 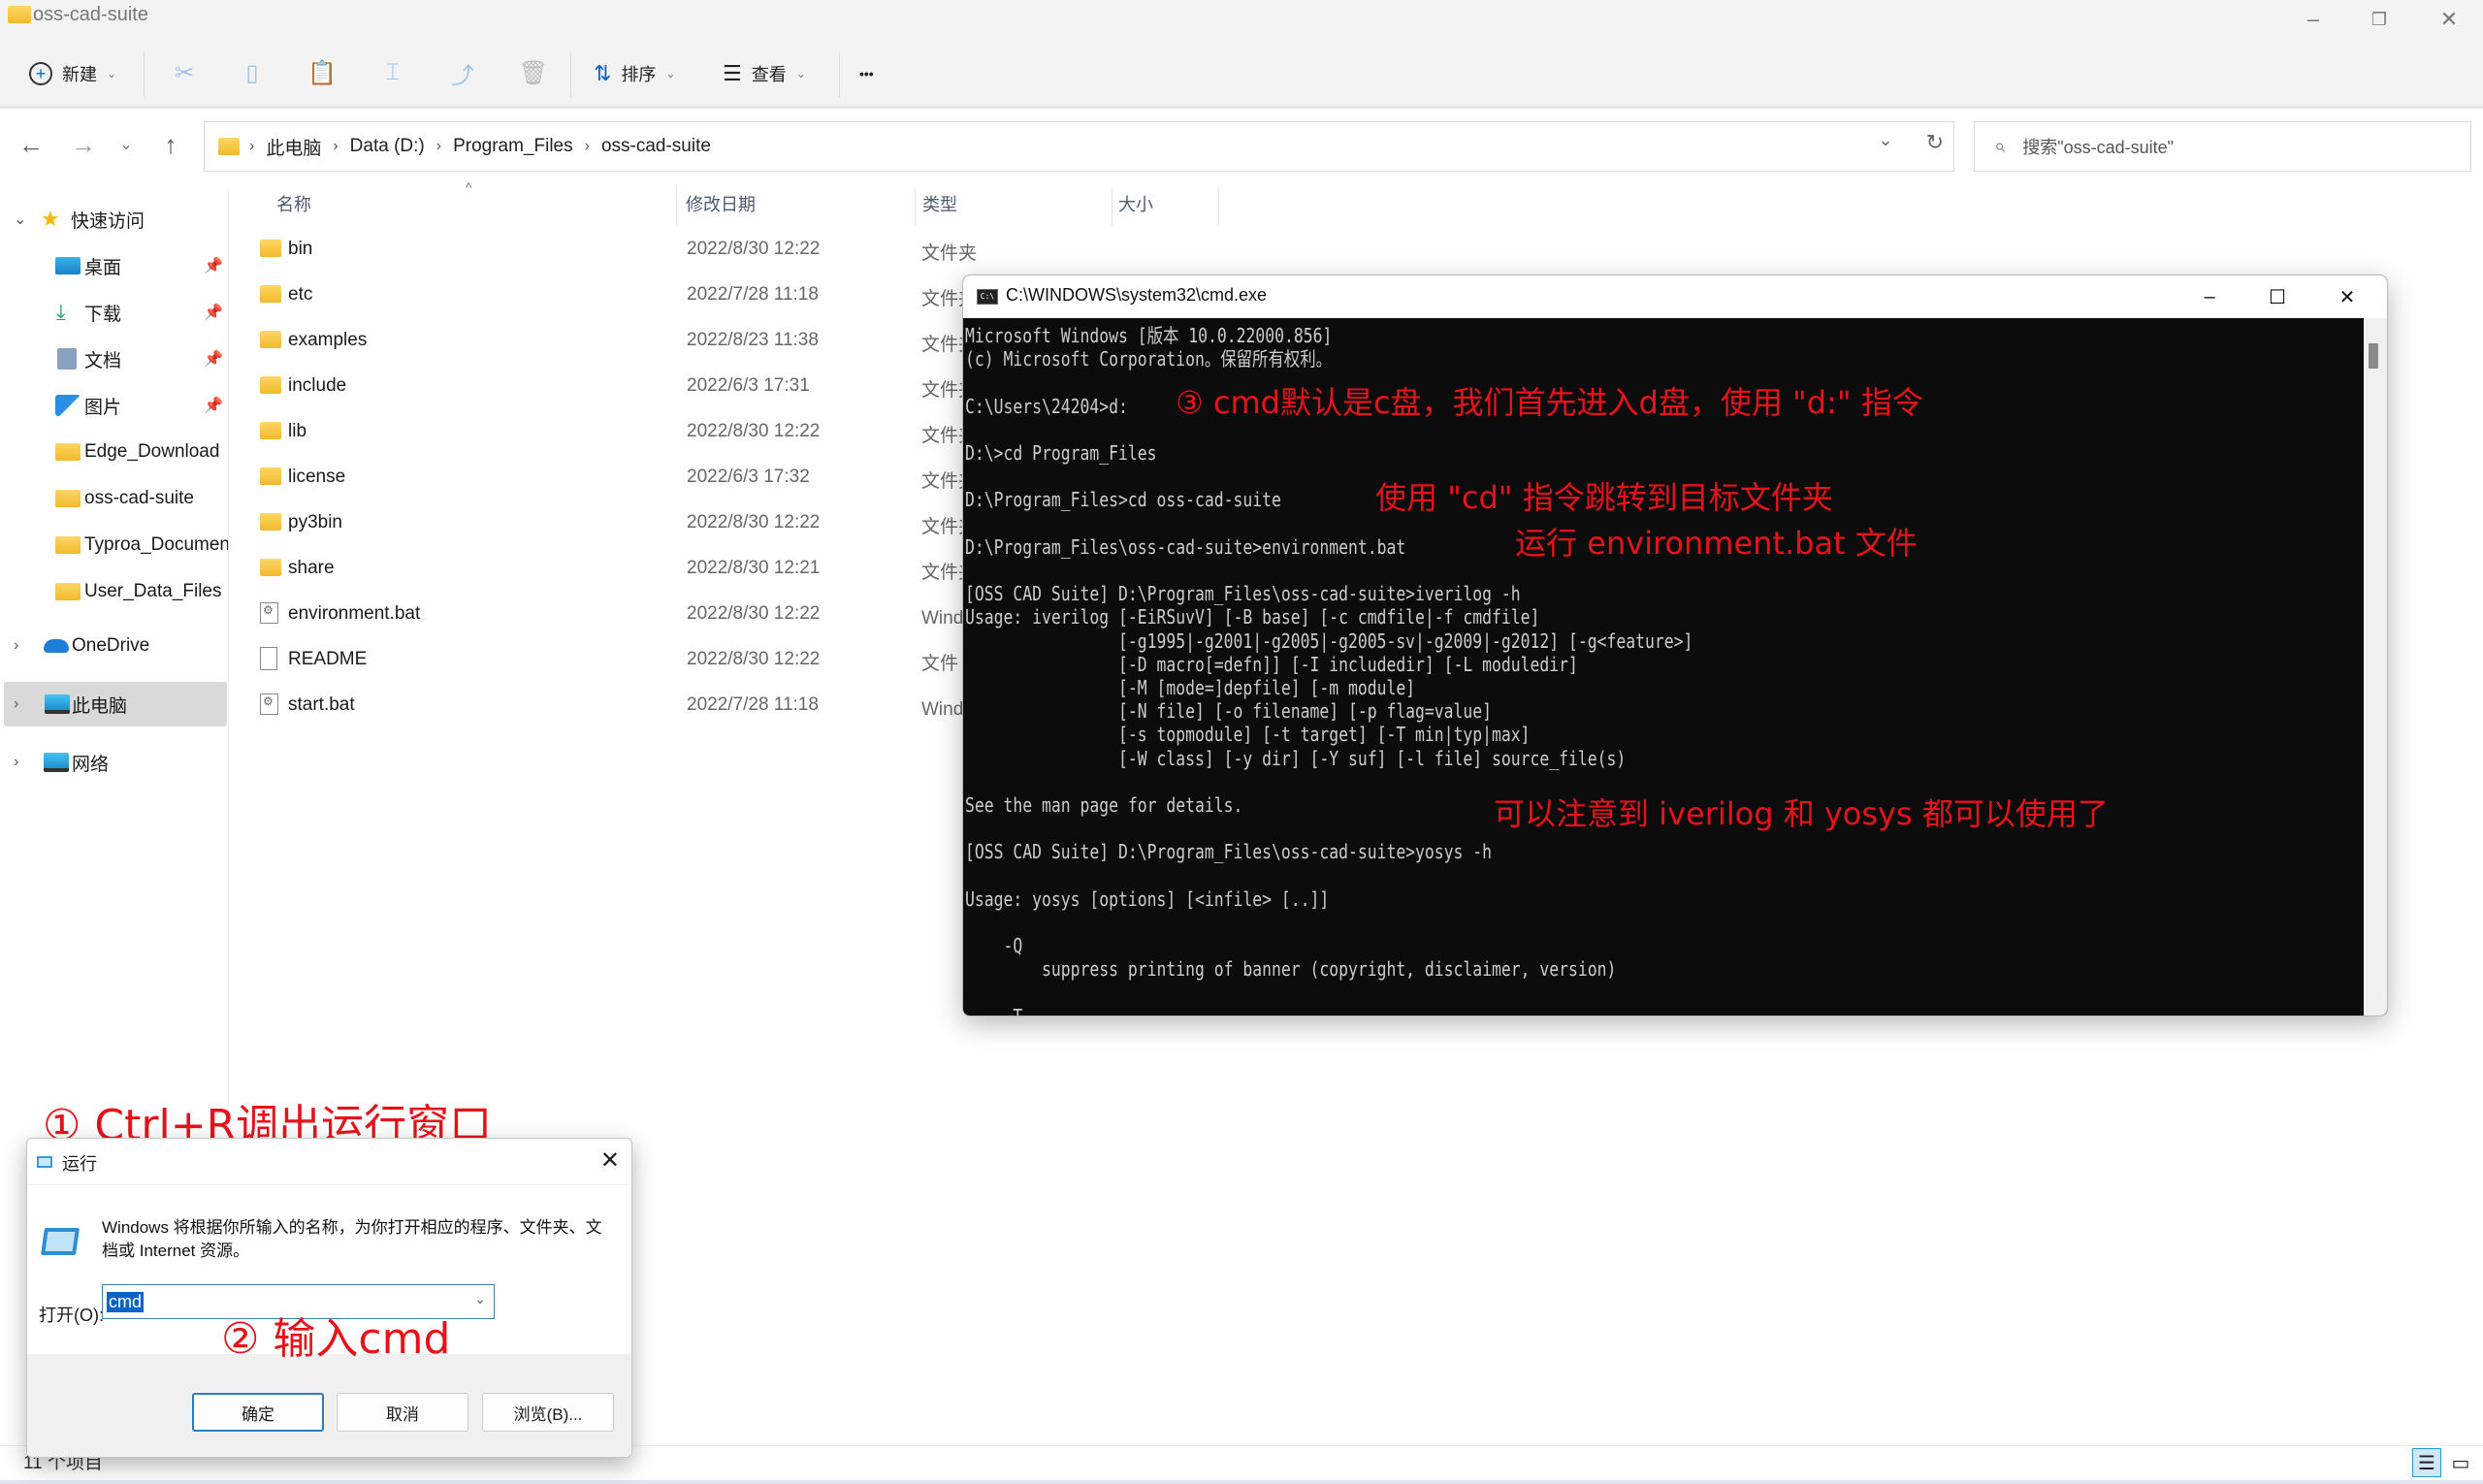 What do you see at coordinates (84, 144) in the screenshot?
I see `forward-button: →` at bounding box center [84, 144].